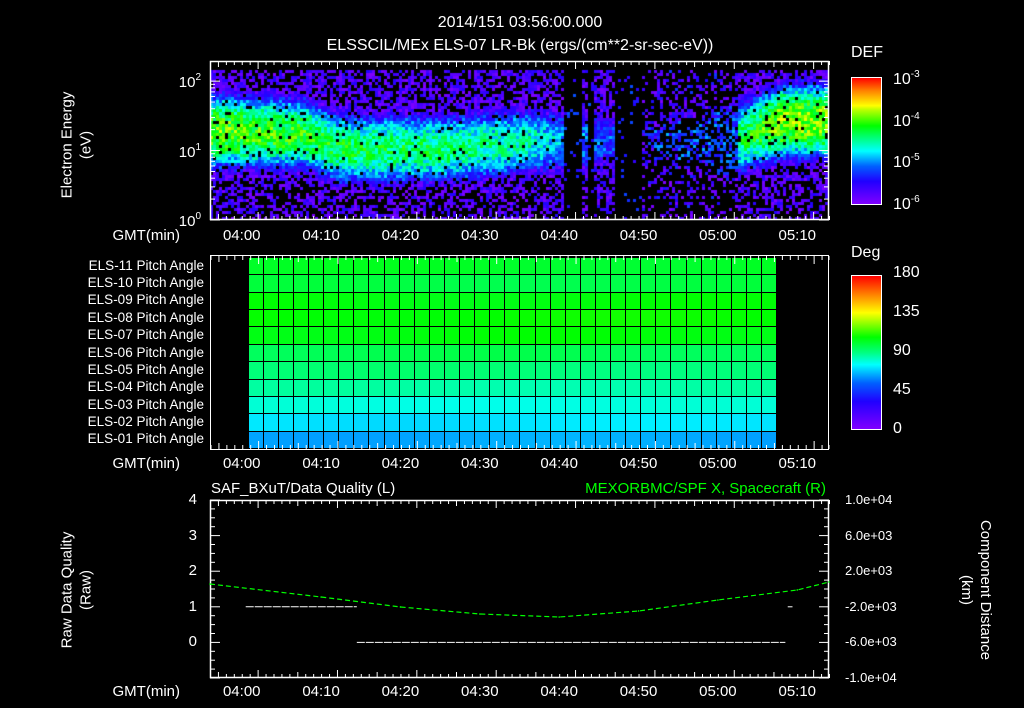 This screenshot has height=708, width=1024. What do you see at coordinates (902, 350) in the screenshot?
I see `deg-colorbar-label: 90` at bounding box center [902, 350].